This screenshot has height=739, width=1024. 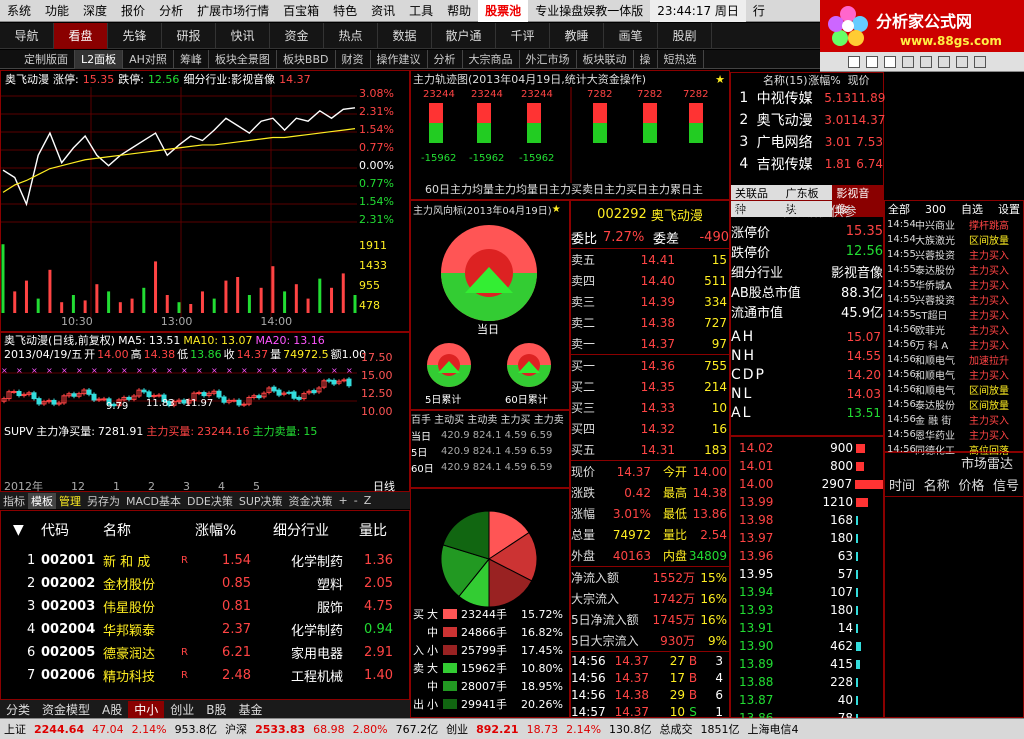 What do you see at coordinates (306, 59) in the screenshot?
I see `tab-sector-bbd: 板块BBD` at bounding box center [306, 59].